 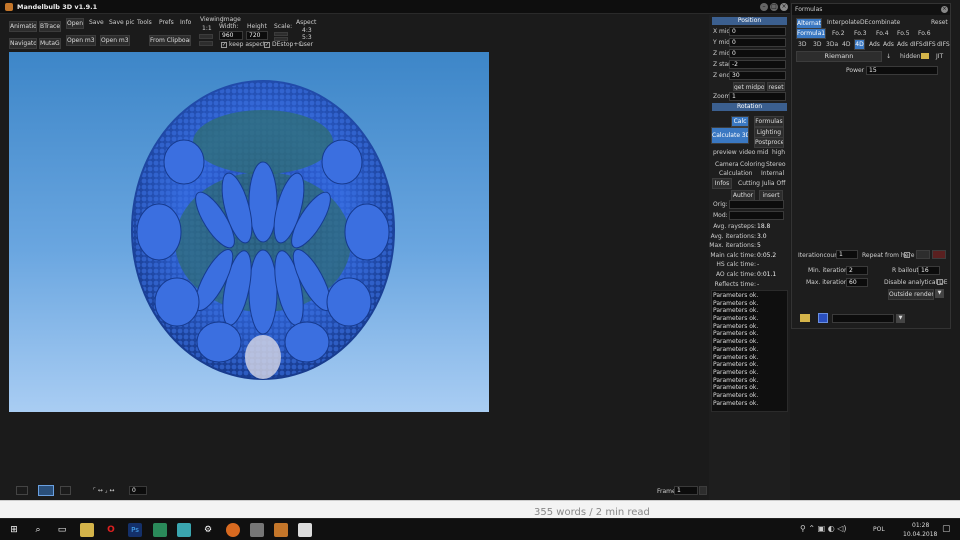 What do you see at coordinates (772, 174) in the screenshot?
I see `internal-tab: Internal` at bounding box center [772, 174].